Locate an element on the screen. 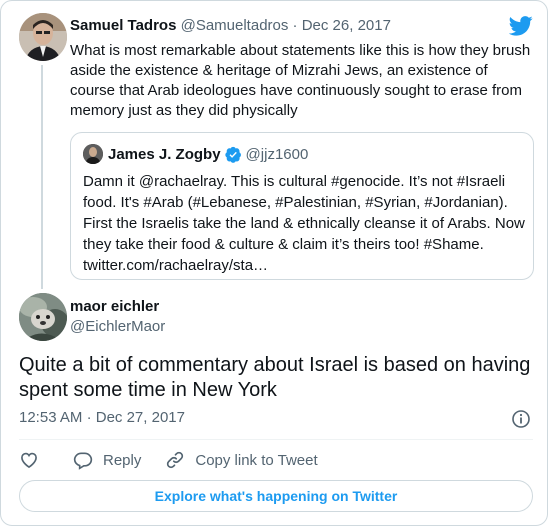  copy-link-button: Copy link to Tweet is located at coordinates (241, 460).